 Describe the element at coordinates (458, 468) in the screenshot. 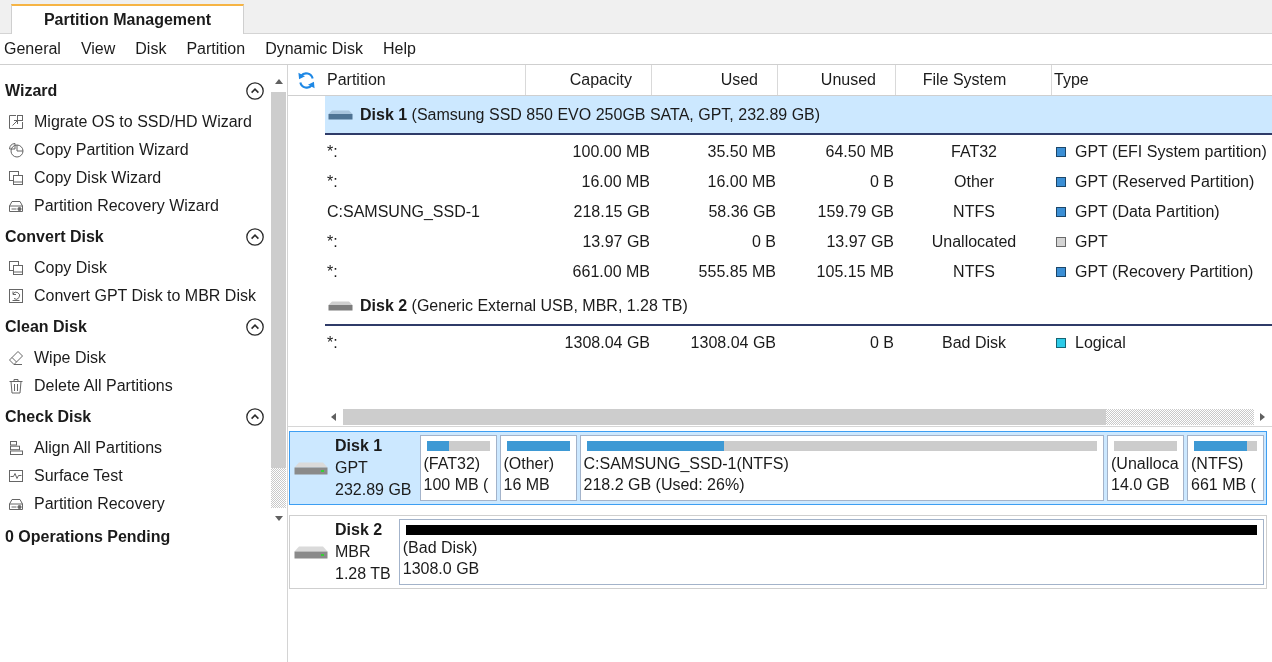

I see `partition-block: (FAT32) 100 MB (` at that location.